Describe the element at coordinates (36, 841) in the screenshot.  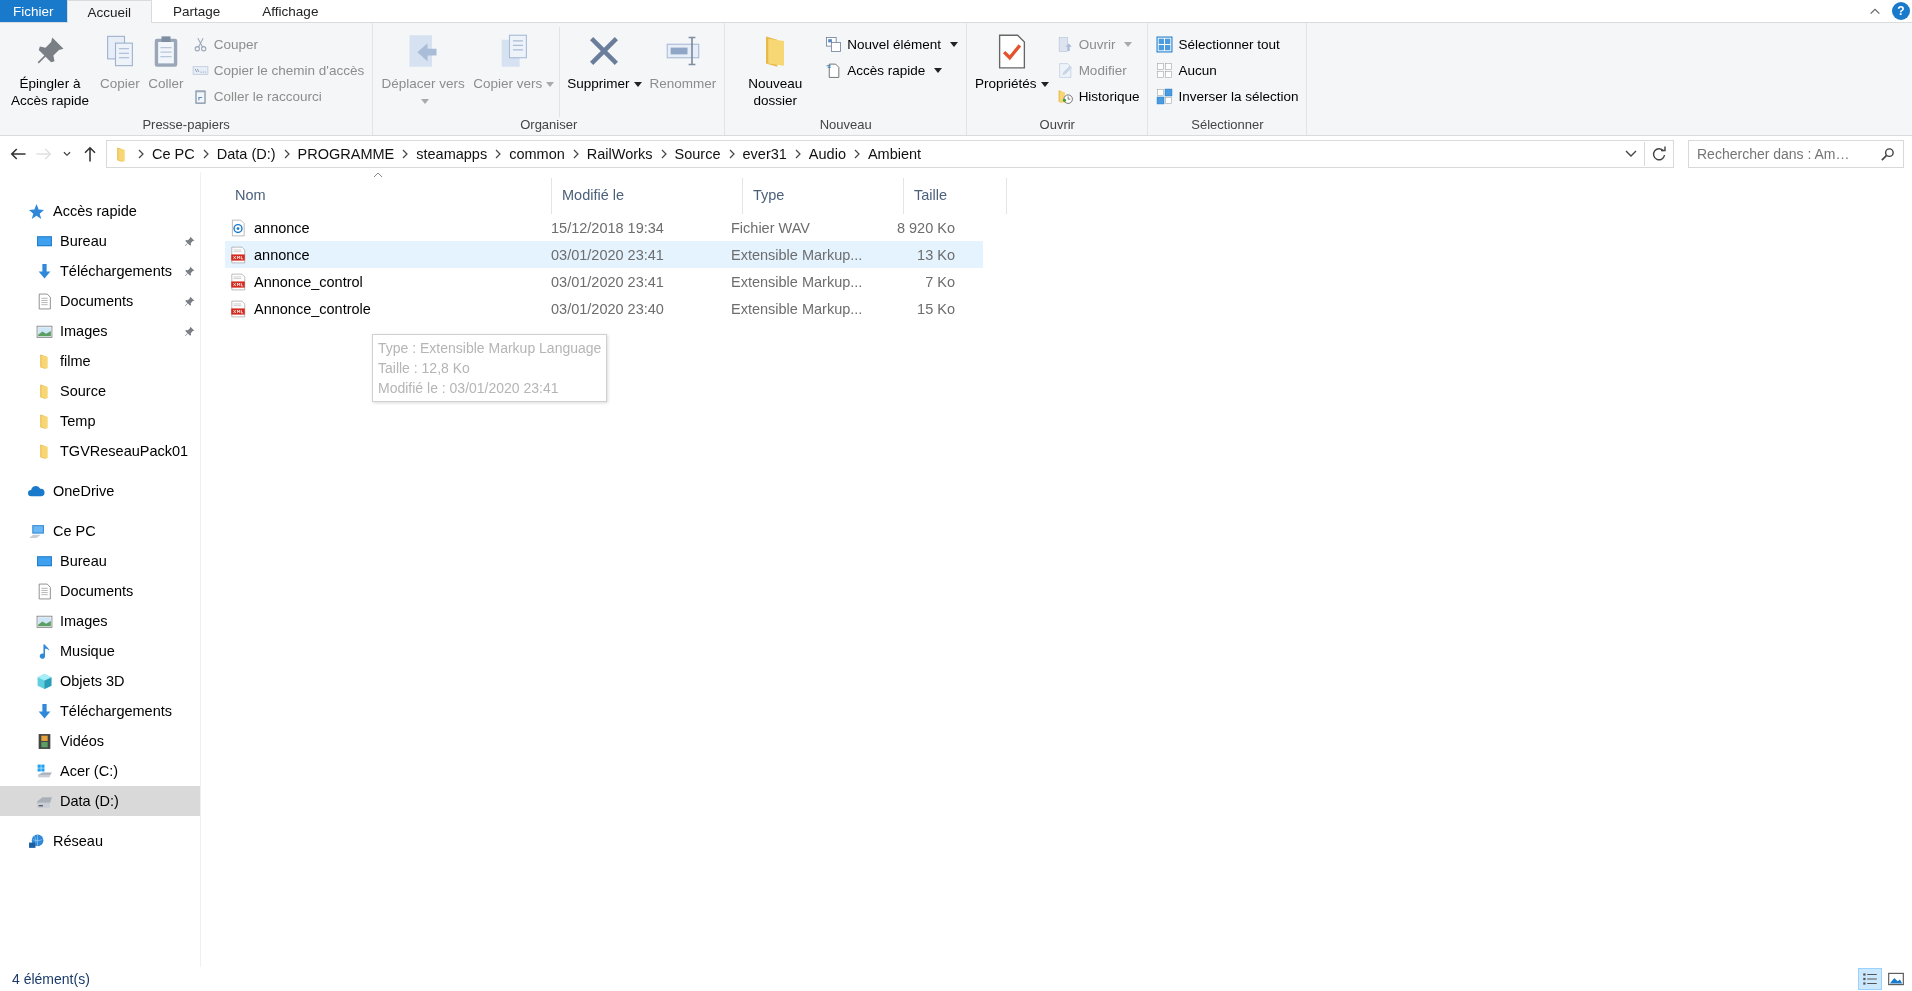
I see `network-icon` at that location.